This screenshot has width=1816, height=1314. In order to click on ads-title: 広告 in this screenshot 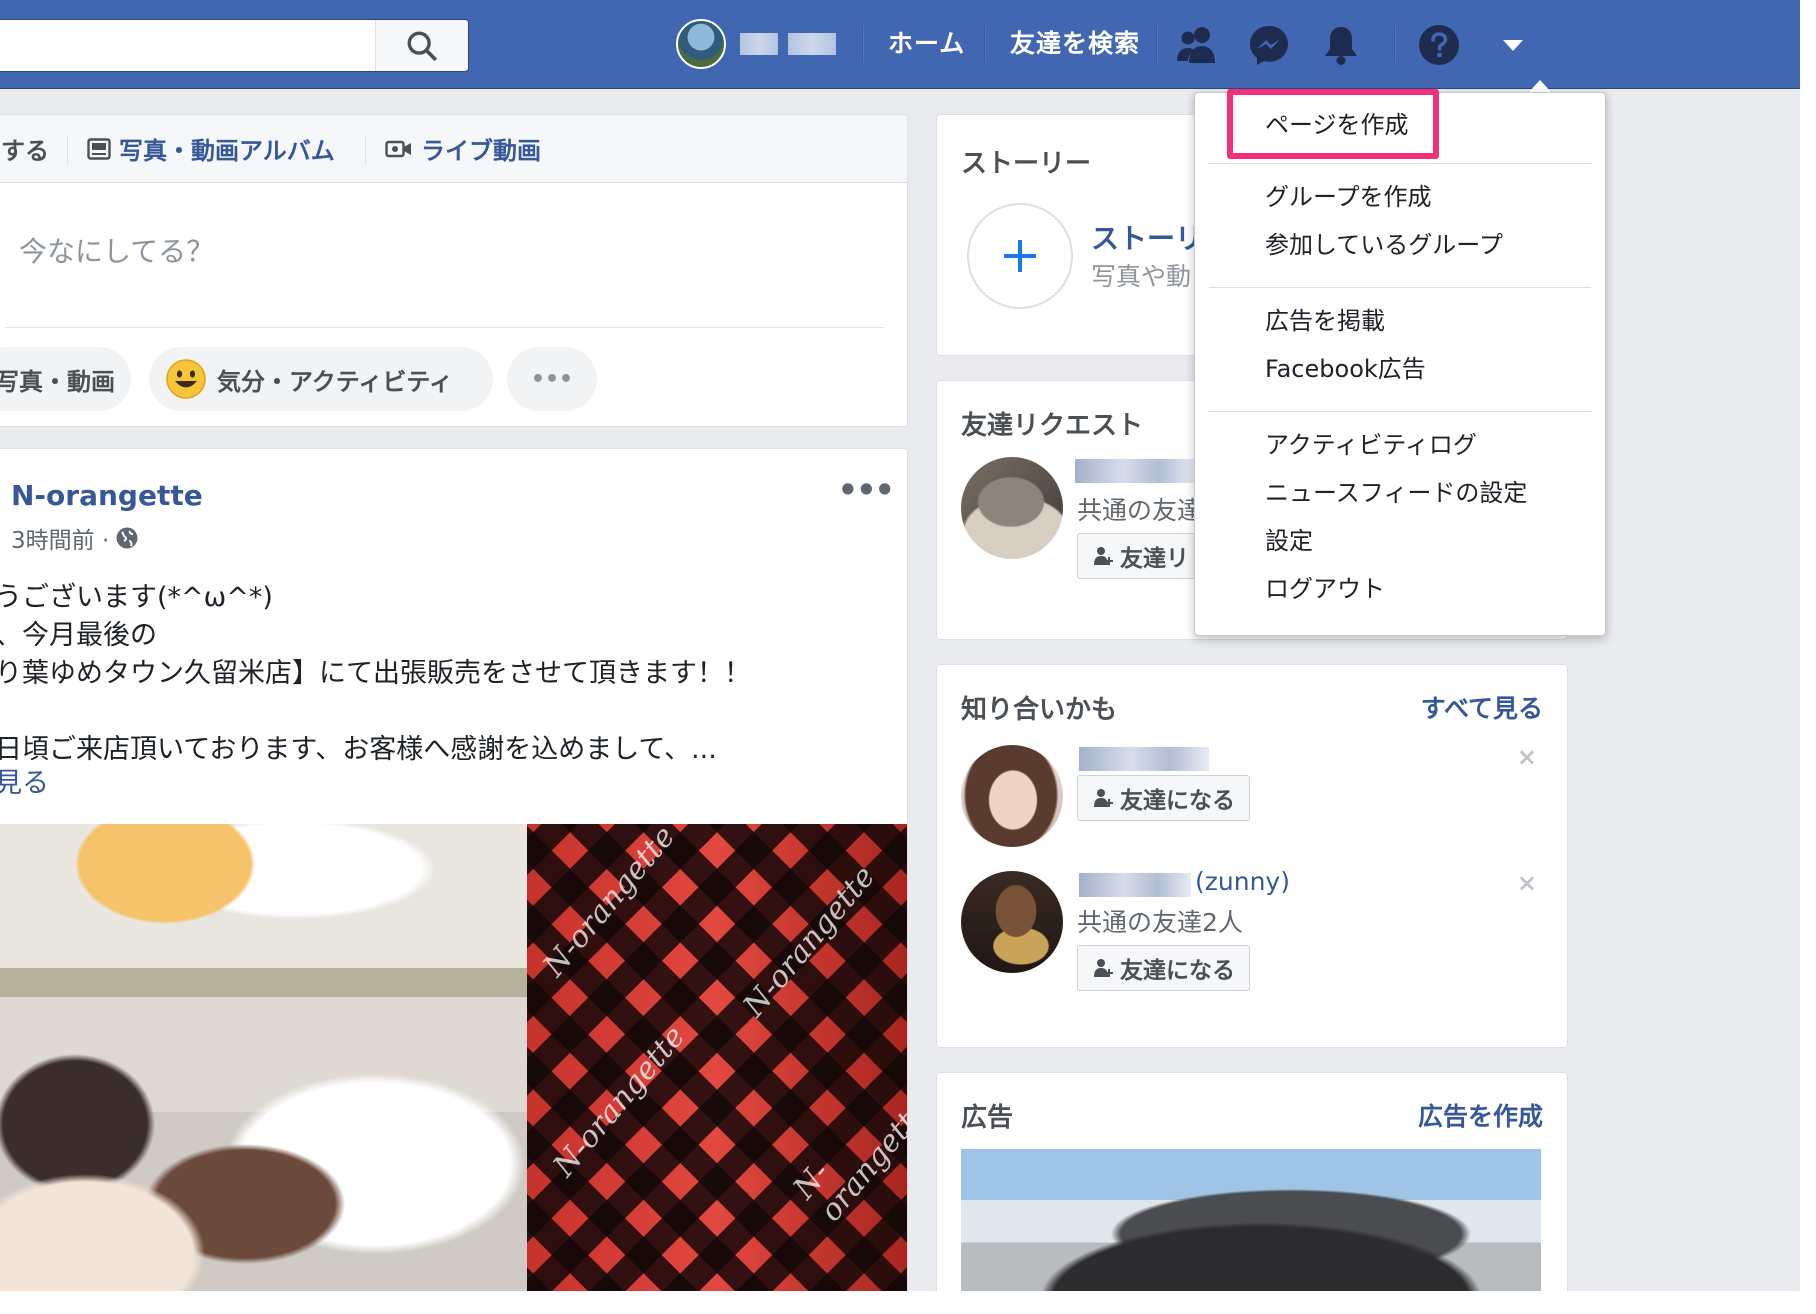, I will do `click(987, 1118)`.